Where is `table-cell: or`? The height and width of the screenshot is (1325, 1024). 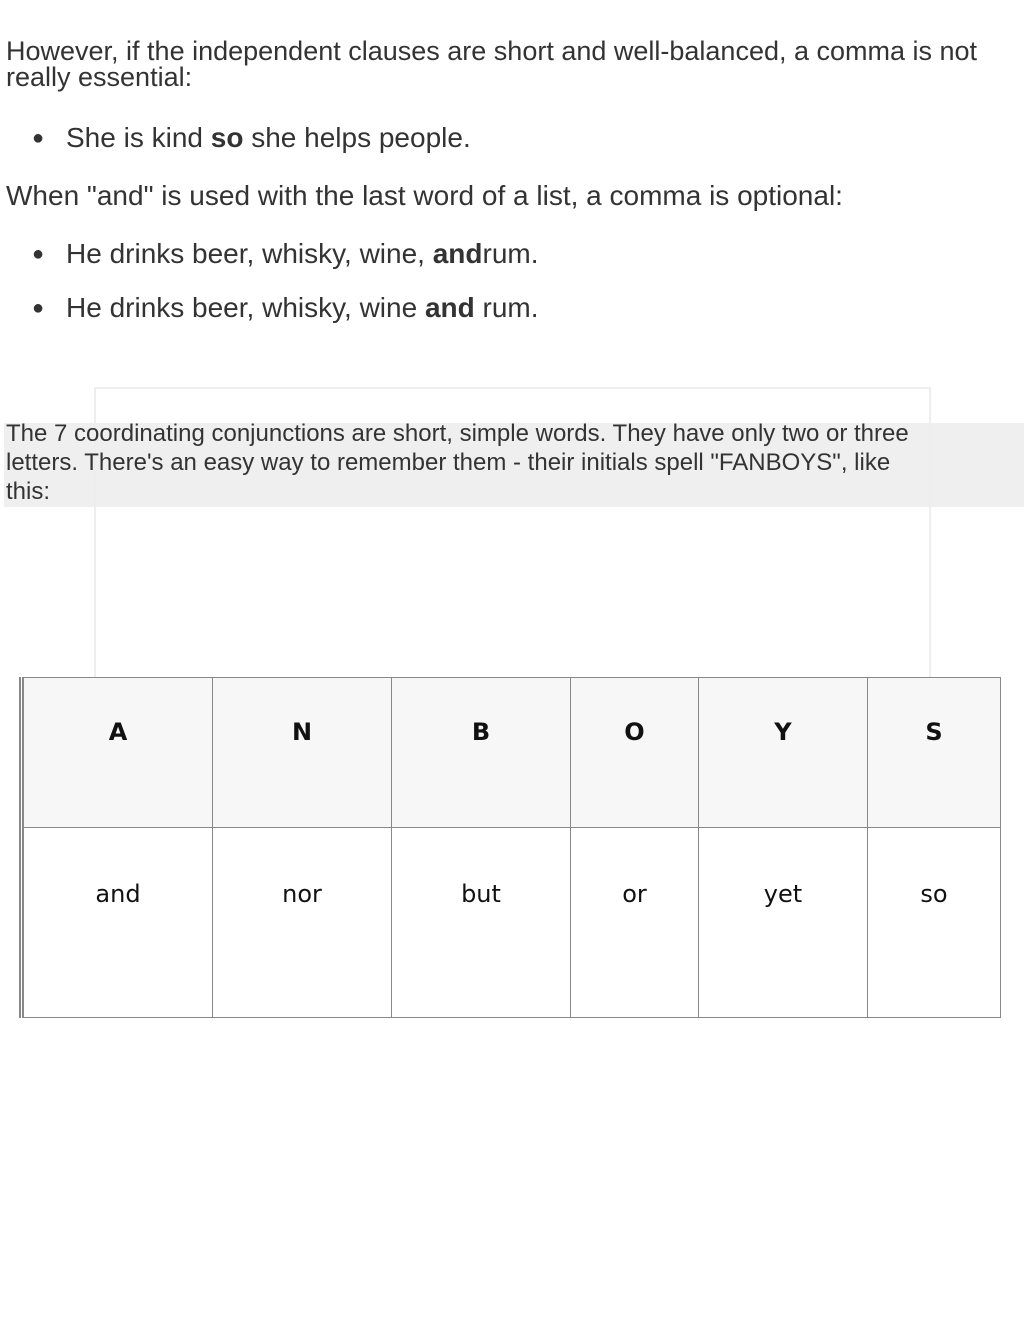 table-cell: or is located at coordinates (634, 922).